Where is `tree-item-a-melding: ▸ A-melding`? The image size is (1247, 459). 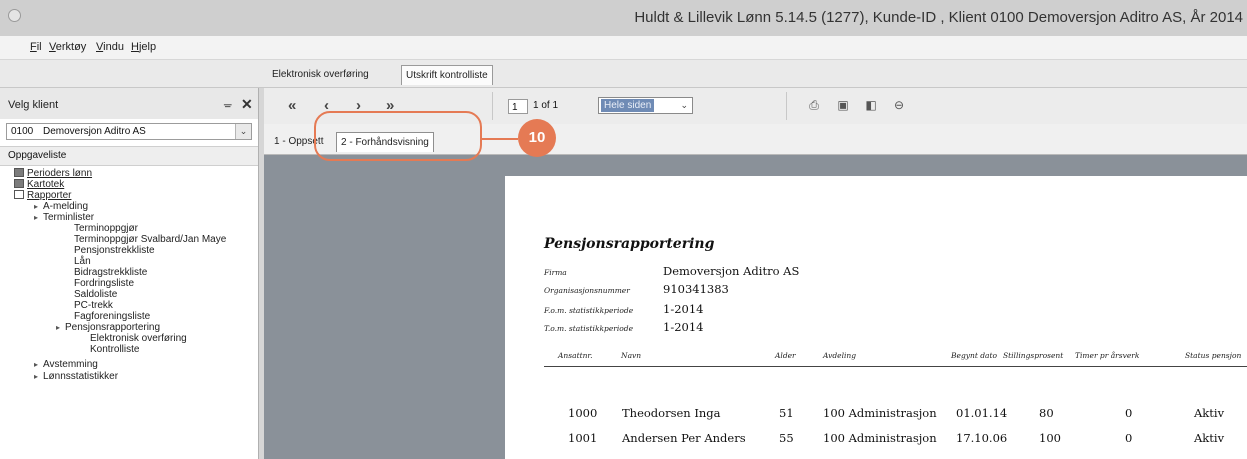
tree-item-a-melding: ▸ A-melding is located at coordinates (61, 206).